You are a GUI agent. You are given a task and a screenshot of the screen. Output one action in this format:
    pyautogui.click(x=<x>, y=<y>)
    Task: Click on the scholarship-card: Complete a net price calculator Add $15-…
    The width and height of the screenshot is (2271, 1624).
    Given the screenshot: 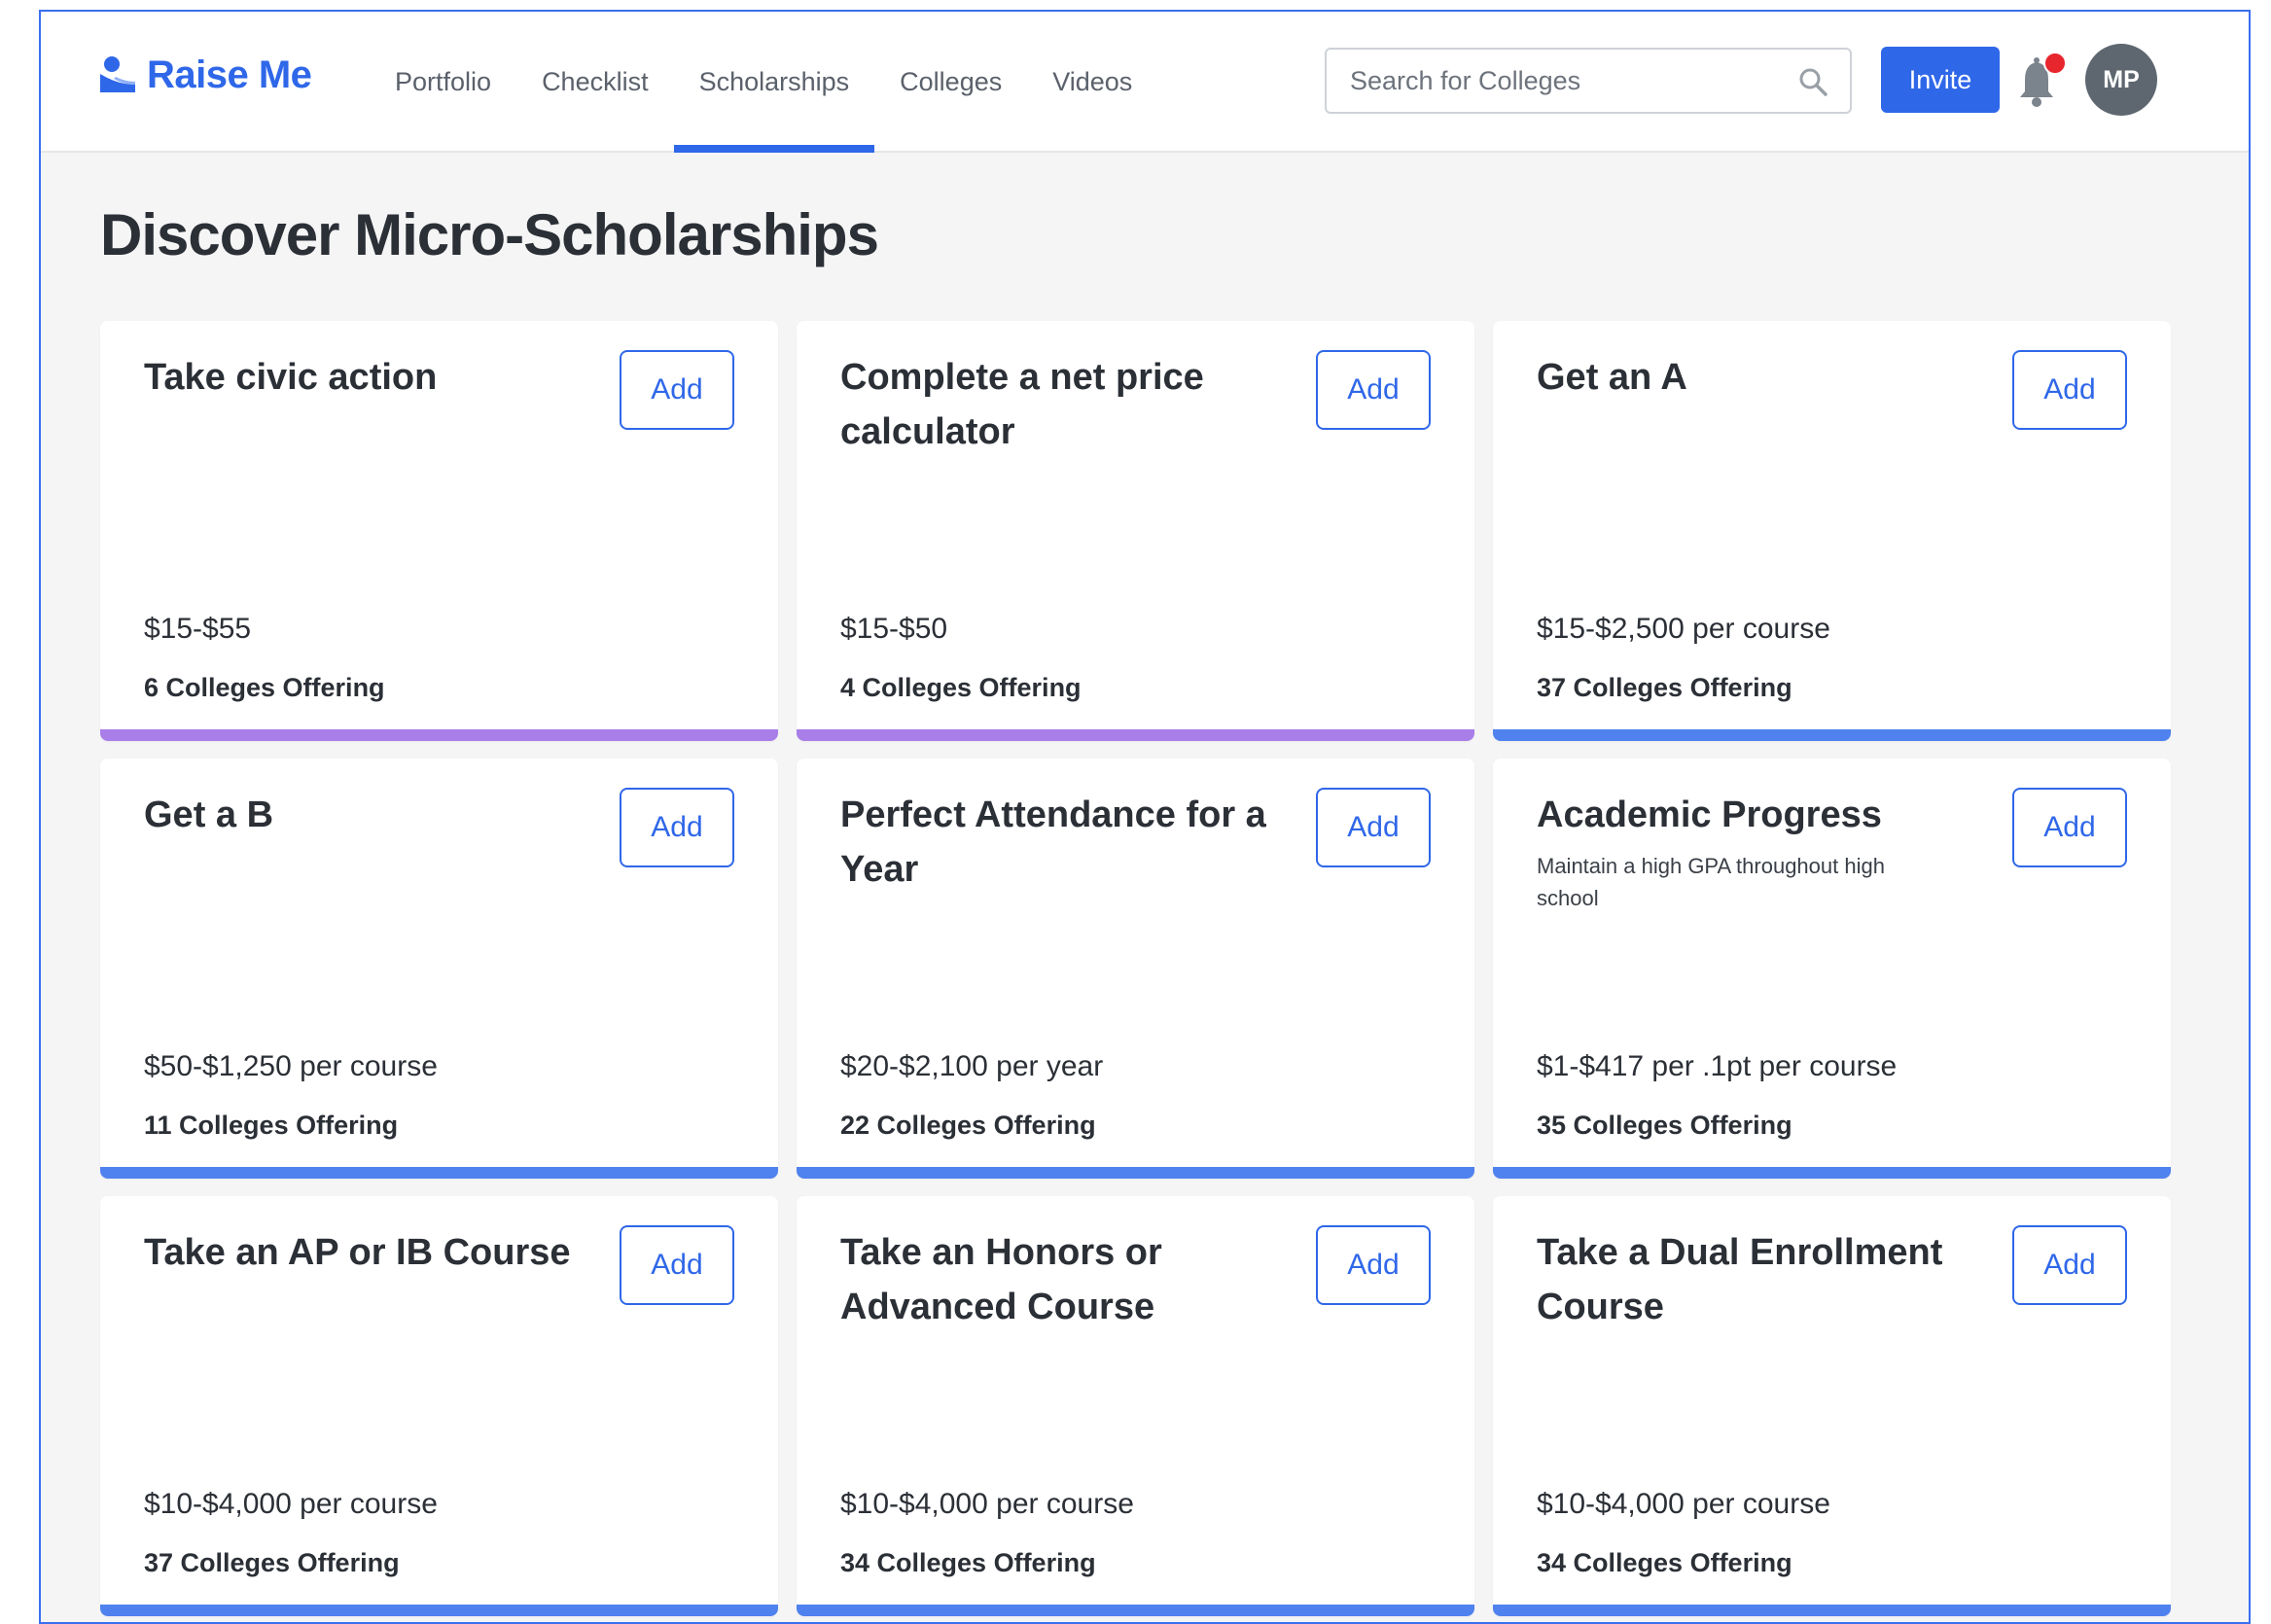 What is the action you would take?
    pyautogui.click(x=1135, y=531)
    